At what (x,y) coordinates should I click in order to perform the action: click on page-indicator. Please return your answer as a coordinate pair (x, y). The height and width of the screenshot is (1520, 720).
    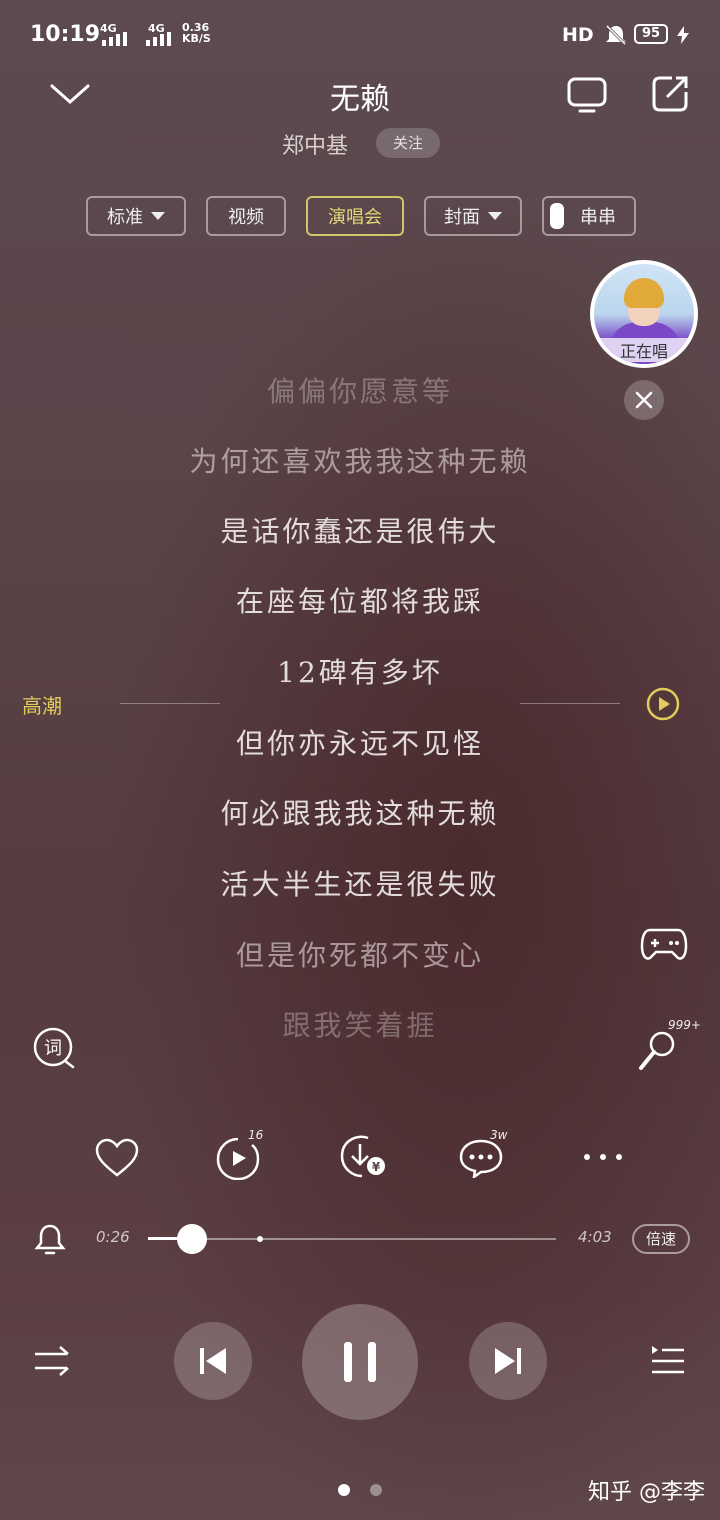
    Looking at the image, I should click on (376, 1490).